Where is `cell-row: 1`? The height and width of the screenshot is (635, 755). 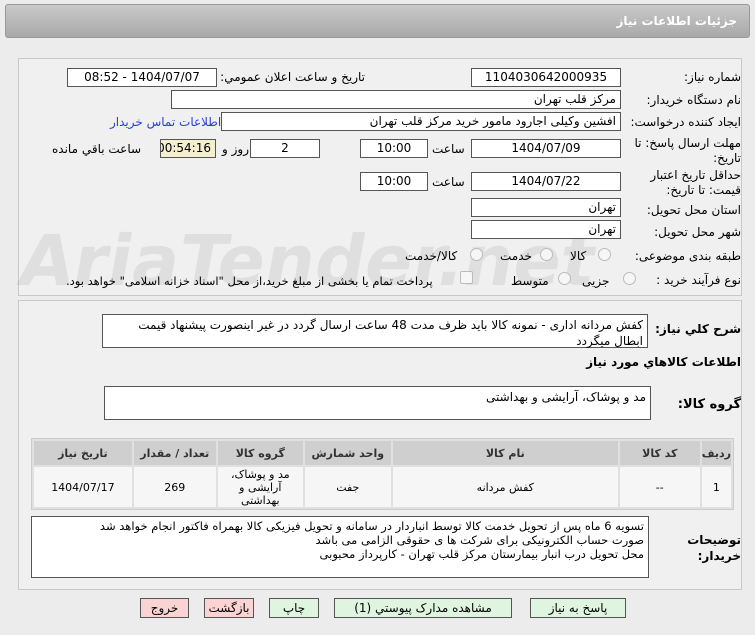
cell-row: 1 is located at coordinates (716, 487).